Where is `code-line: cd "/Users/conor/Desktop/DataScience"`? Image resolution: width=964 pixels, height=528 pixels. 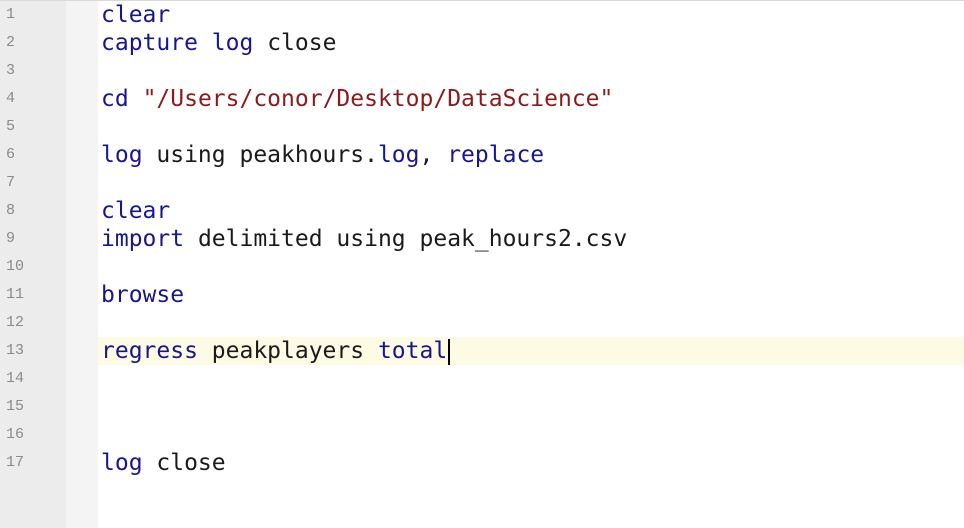
code-line: cd "/Users/conor/Desktop/DataScience" is located at coordinates (531, 99).